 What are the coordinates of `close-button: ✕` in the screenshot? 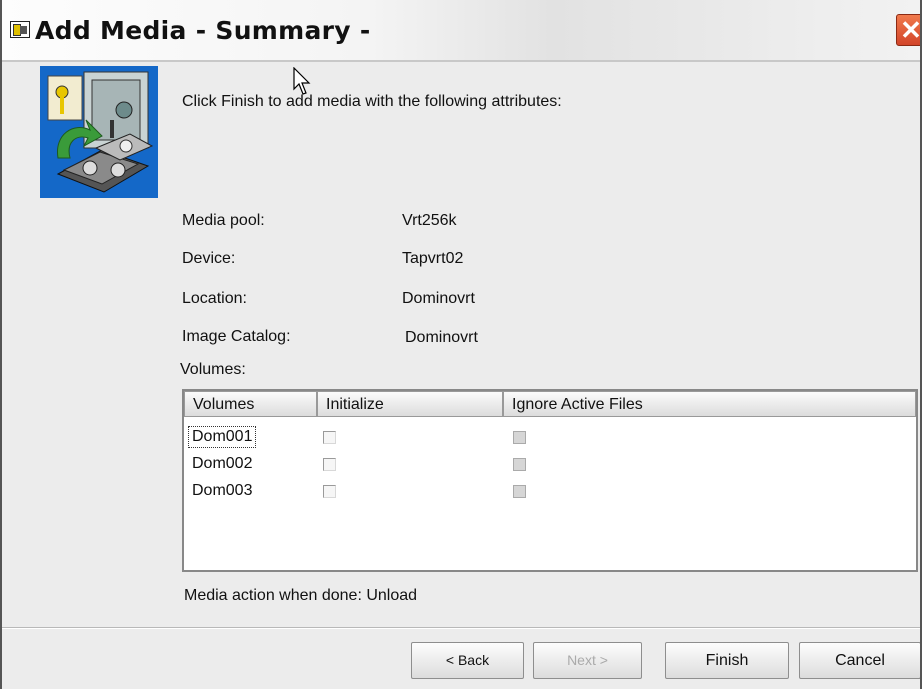 It's located at (909, 30).